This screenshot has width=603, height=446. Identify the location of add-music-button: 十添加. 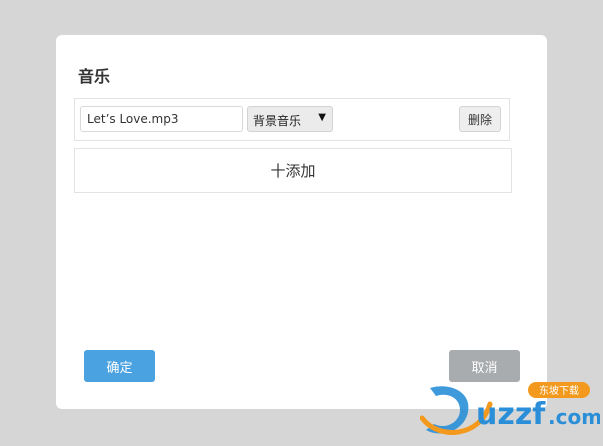
(293, 170).